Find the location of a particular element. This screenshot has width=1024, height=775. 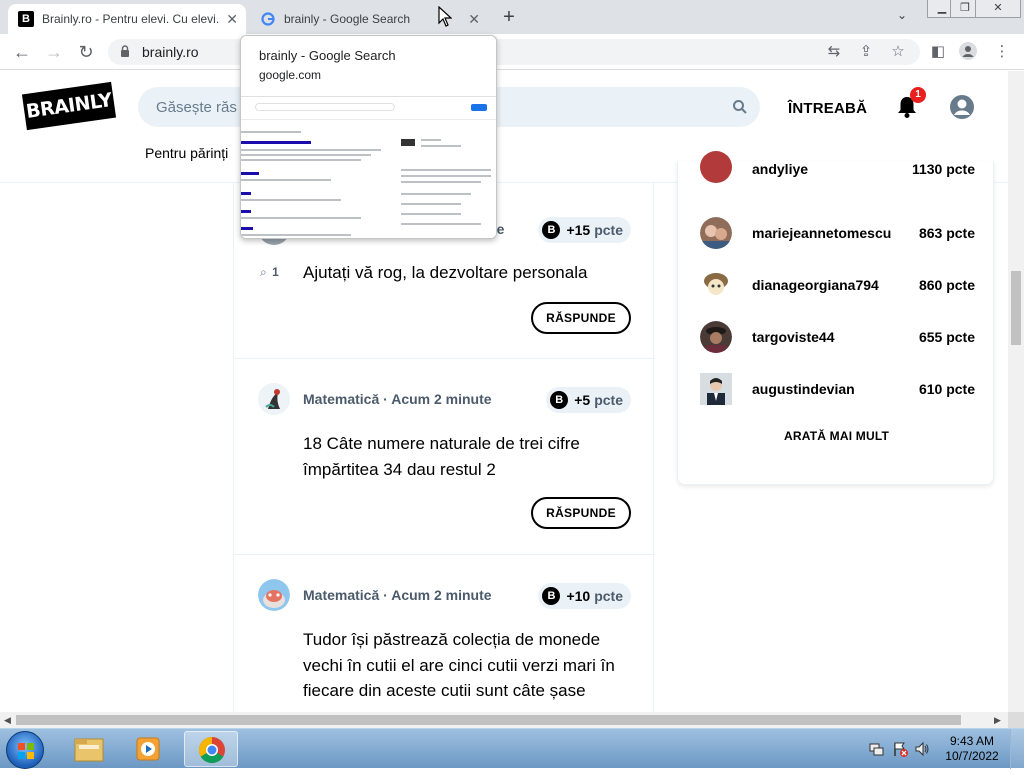

chrome-taskbar-icon is located at coordinates (211, 749).